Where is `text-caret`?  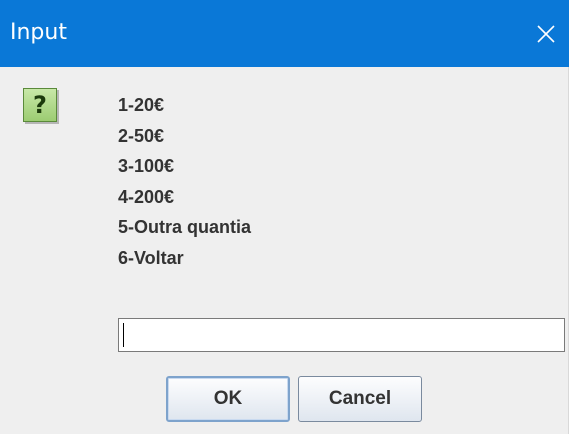
text-caret is located at coordinates (123, 335).